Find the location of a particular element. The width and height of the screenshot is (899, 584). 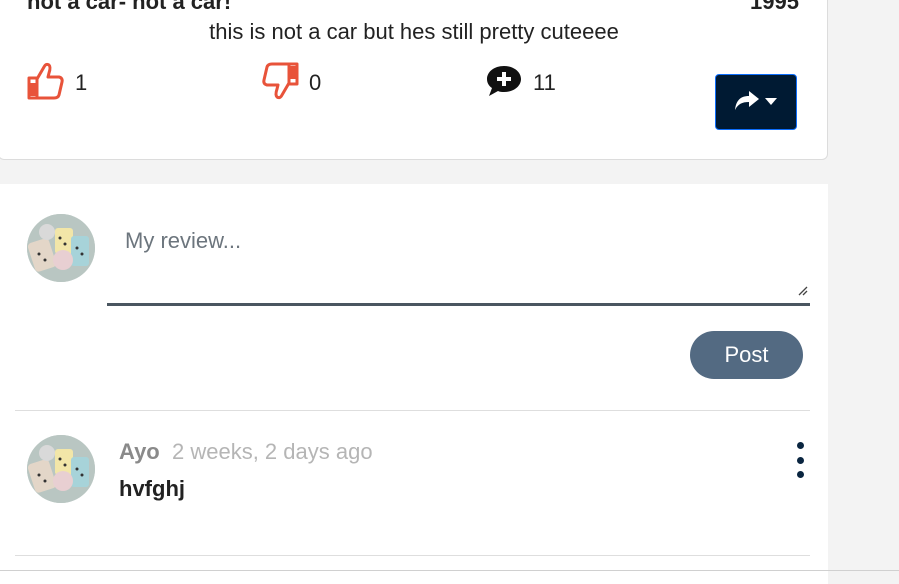

comments-button: 11 is located at coordinates (520, 83).